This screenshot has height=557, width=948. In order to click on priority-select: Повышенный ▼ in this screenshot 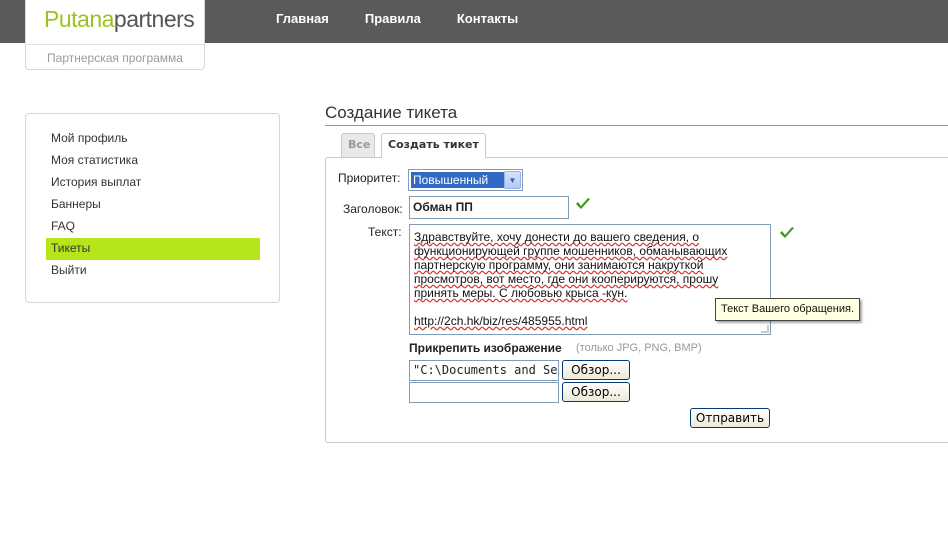, I will do `click(465, 180)`.